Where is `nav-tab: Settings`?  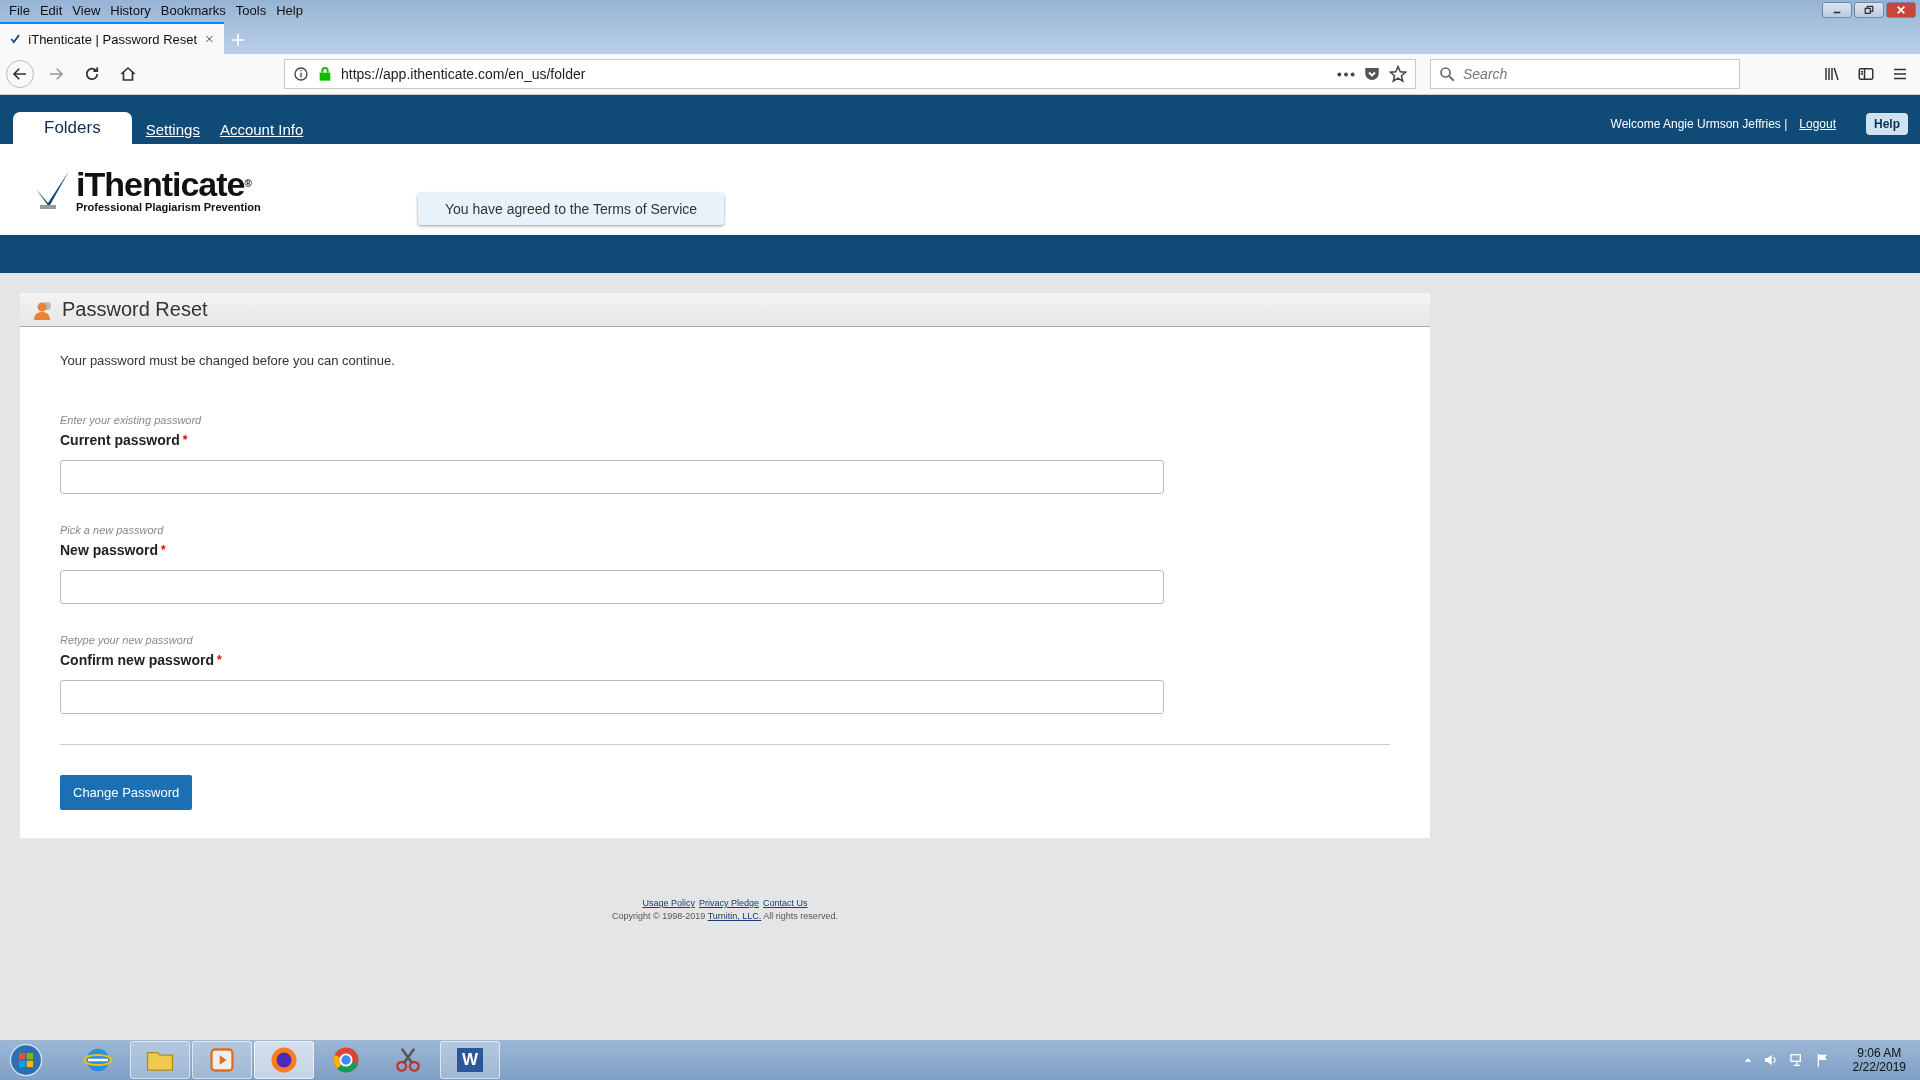
nav-tab: Settings is located at coordinates (172, 132).